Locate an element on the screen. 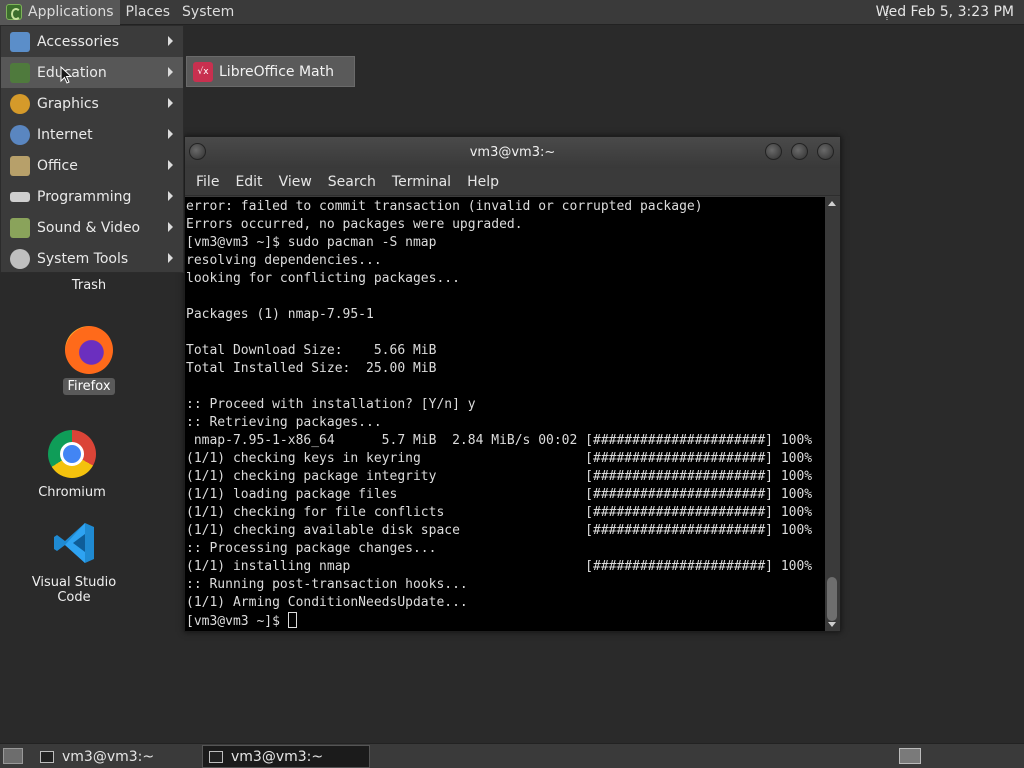 The height and width of the screenshot is (768, 1024). menu-item-sound-video: Sound & Video is located at coordinates (92, 227).